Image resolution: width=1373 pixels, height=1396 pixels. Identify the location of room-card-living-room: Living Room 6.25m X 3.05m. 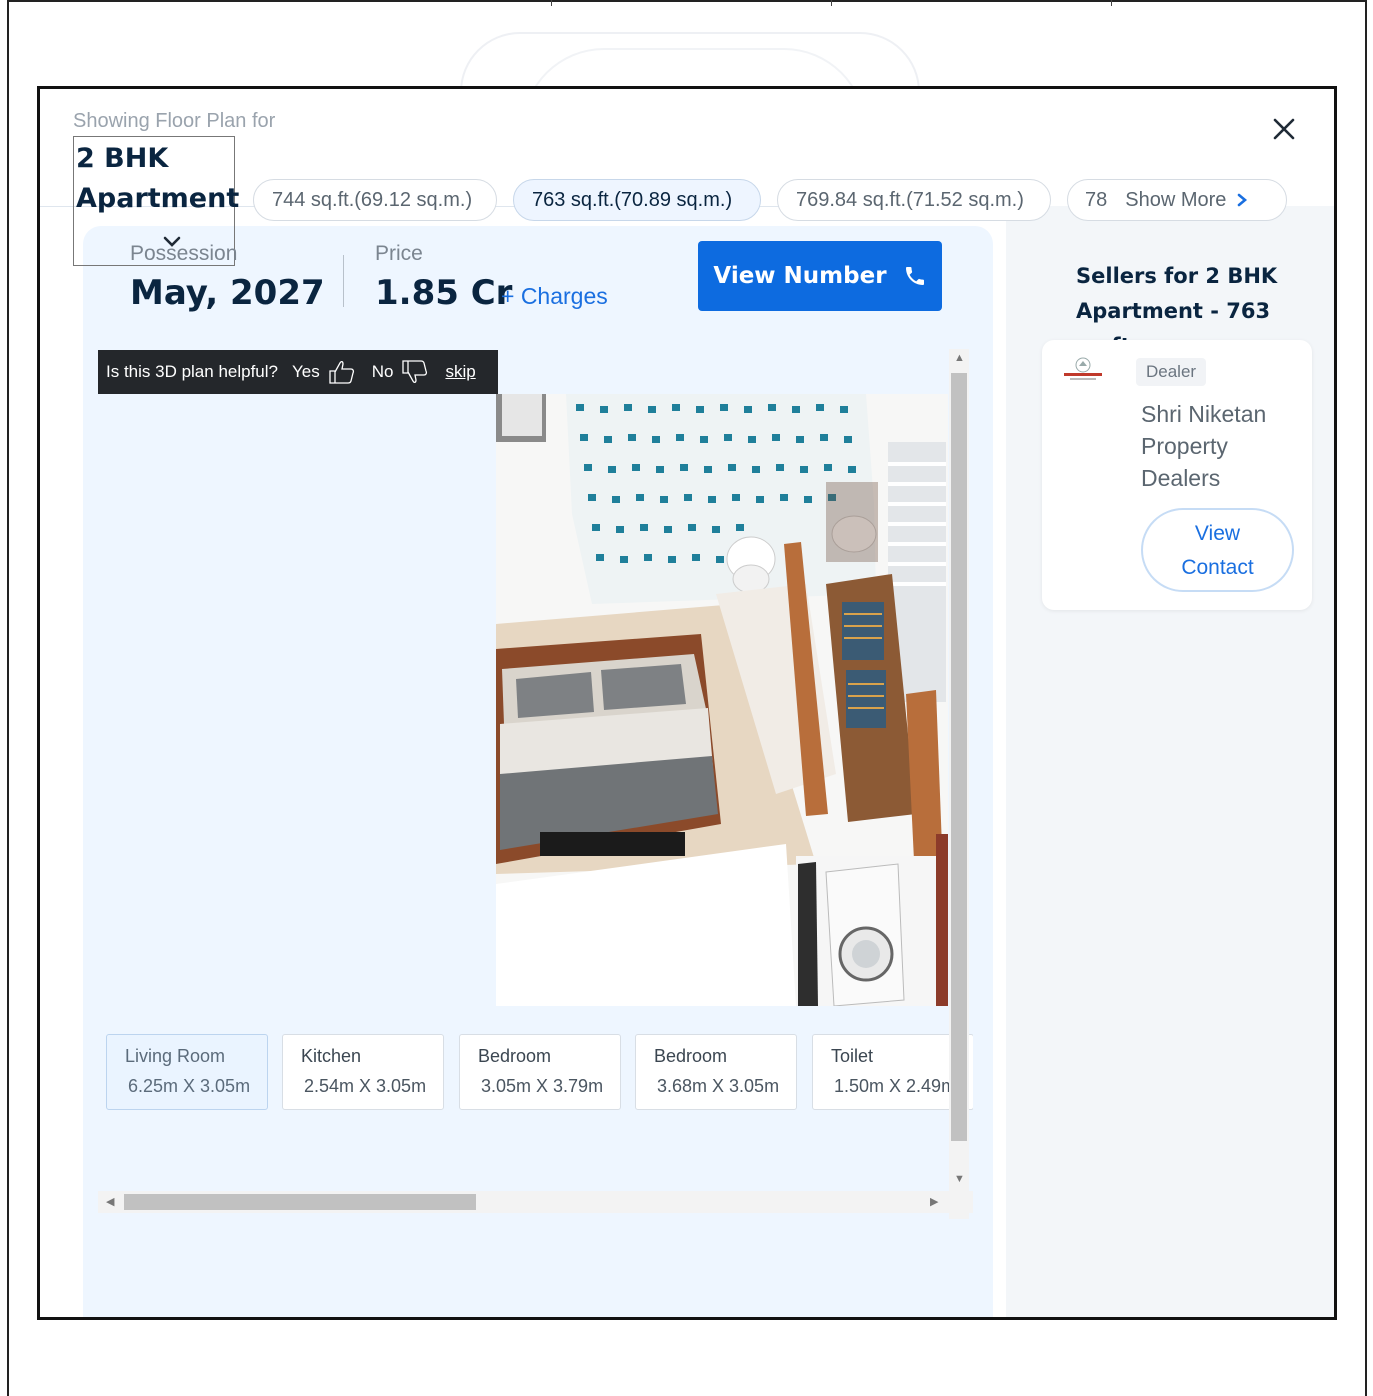
(187, 1072).